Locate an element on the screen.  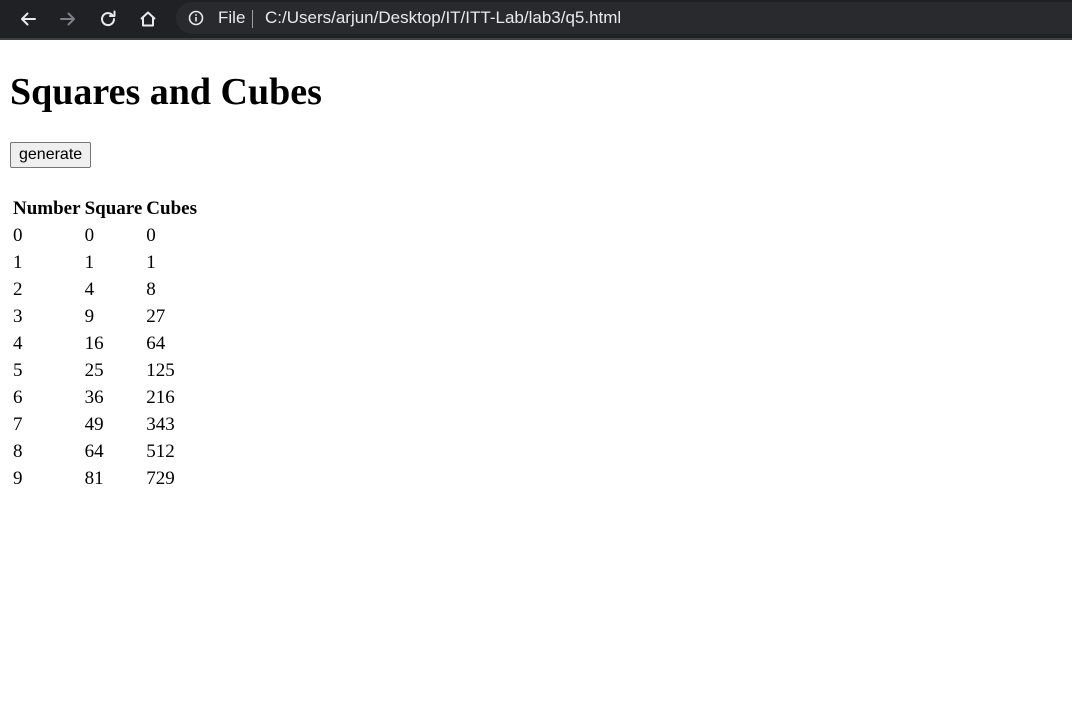
table-row: 6 36 216 is located at coordinates (105, 397).